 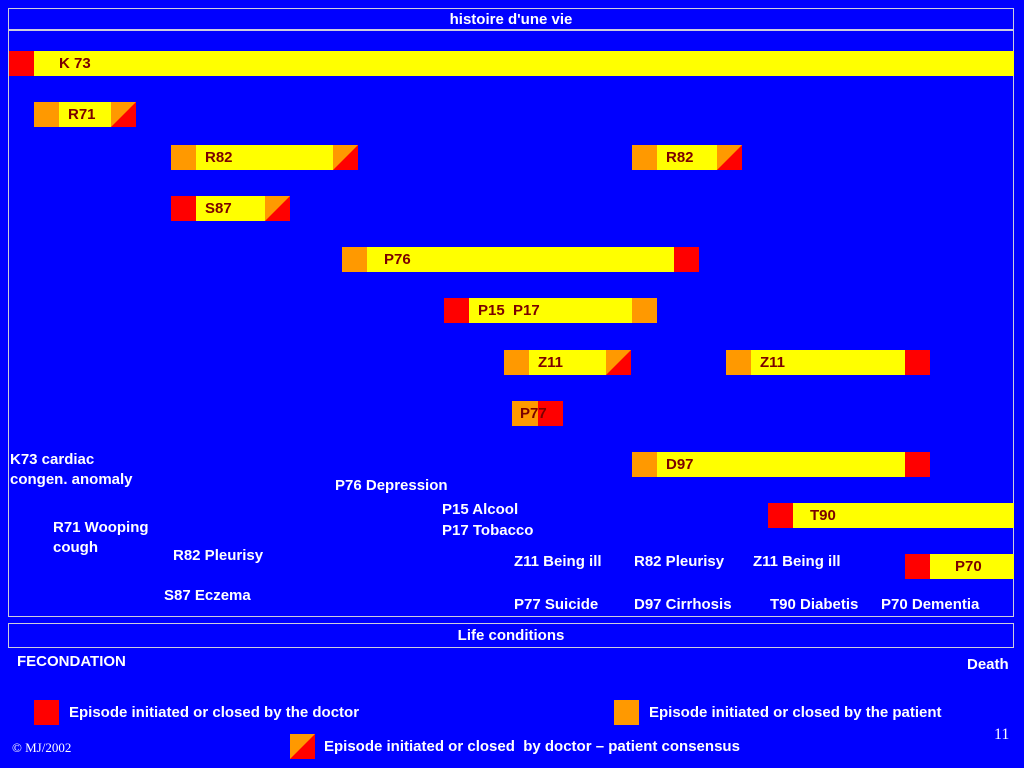 What do you see at coordinates (891, 515) in the screenshot?
I see `episode-bar-t90: T90` at bounding box center [891, 515].